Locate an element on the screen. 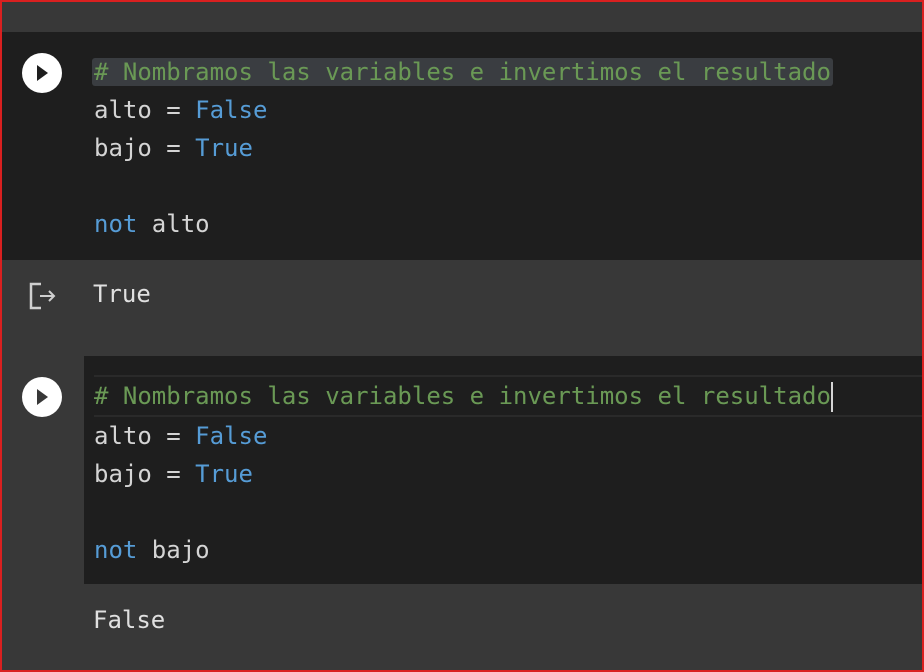  output-redirect-icon is located at coordinates (43, 296).